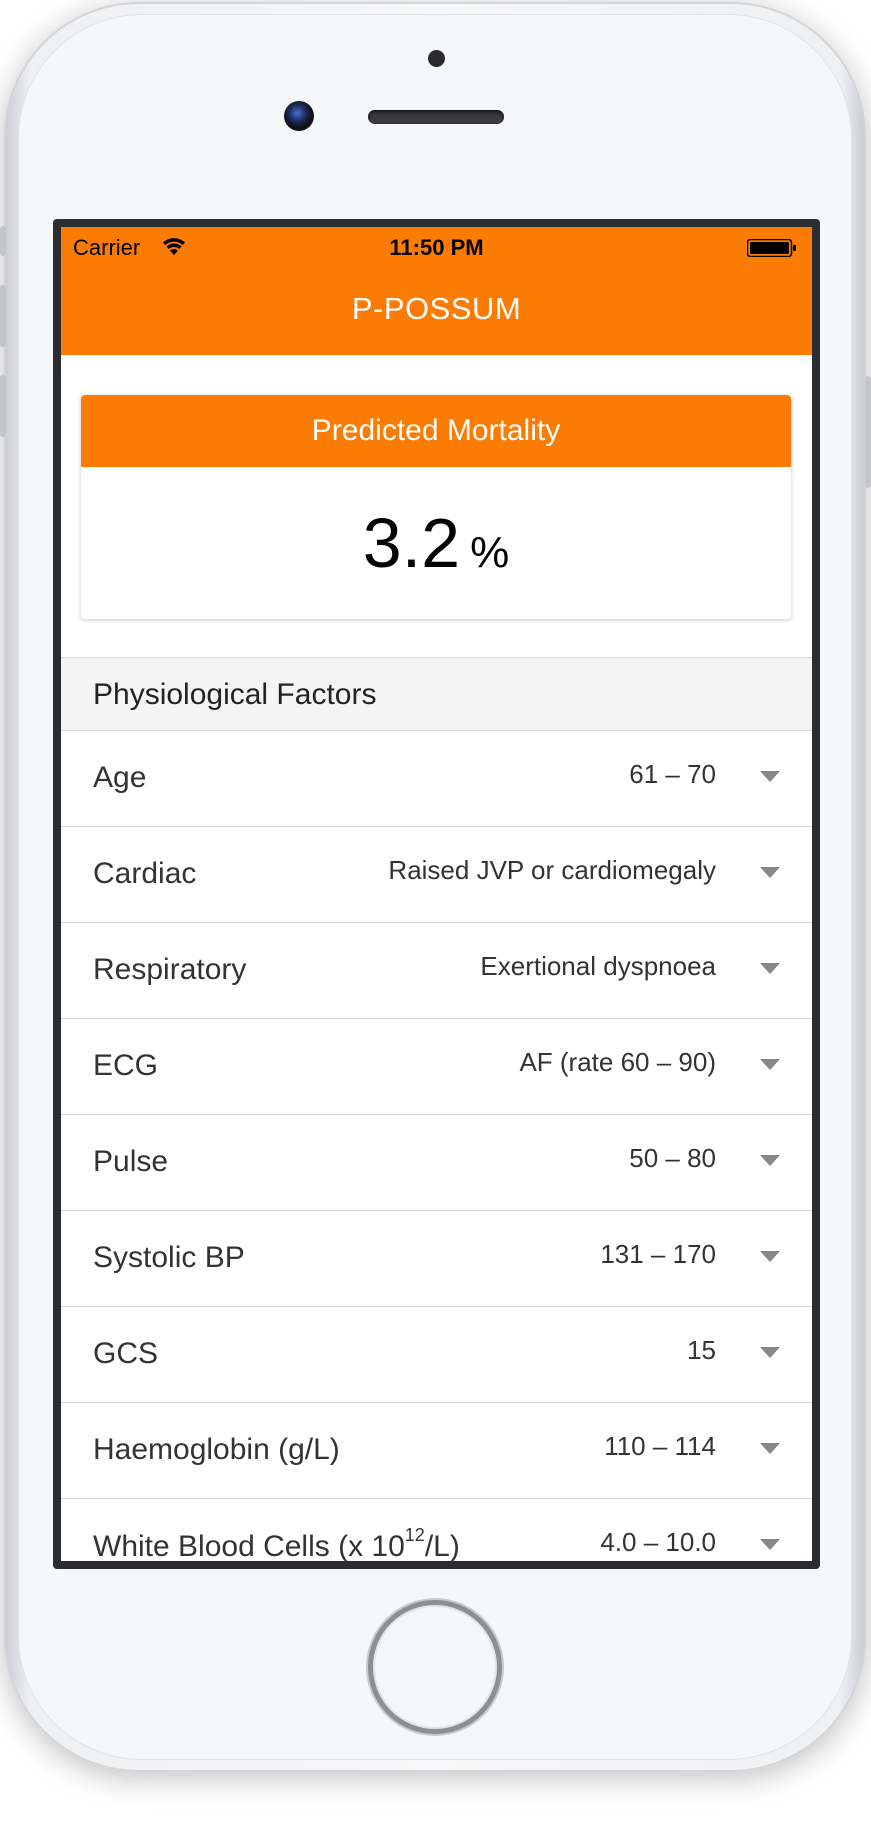  What do you see at coordinates (169, 1257) in the screenshot?
I see `factor-label: Systolic BP` at bounding box center [169, 1257].